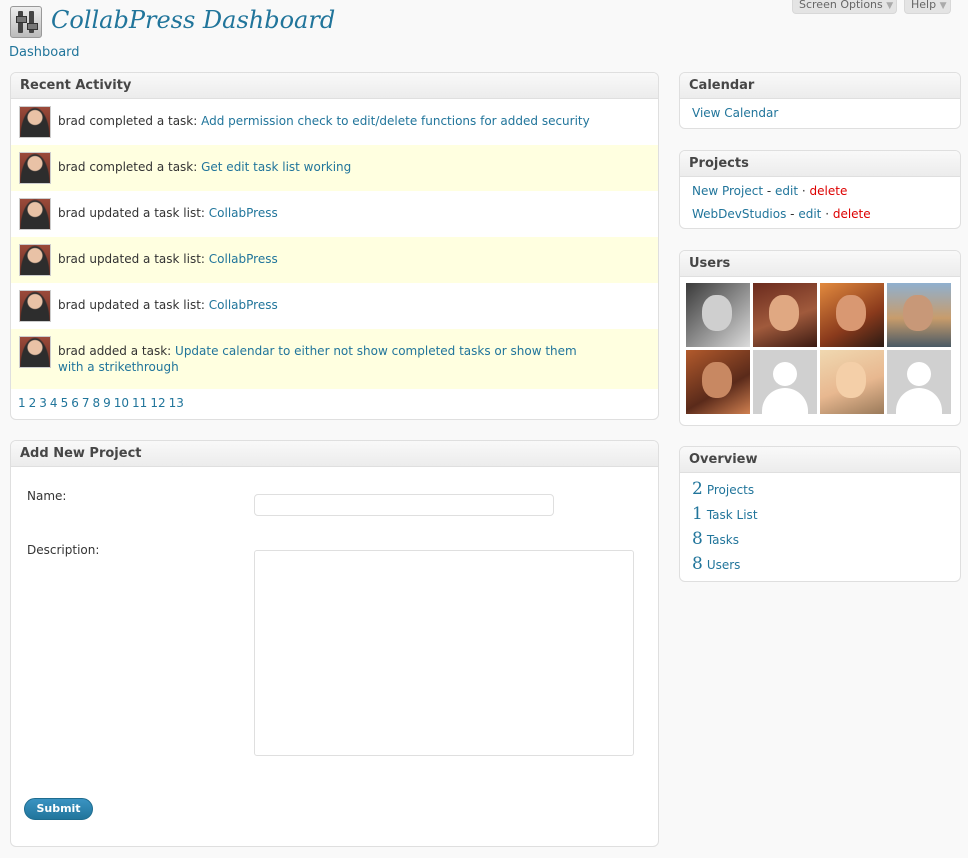  What do you see at coordinates (276, 167) in the screenshot?
I see `activity-link: Get edit task list working` at bounding box center [276, 167].